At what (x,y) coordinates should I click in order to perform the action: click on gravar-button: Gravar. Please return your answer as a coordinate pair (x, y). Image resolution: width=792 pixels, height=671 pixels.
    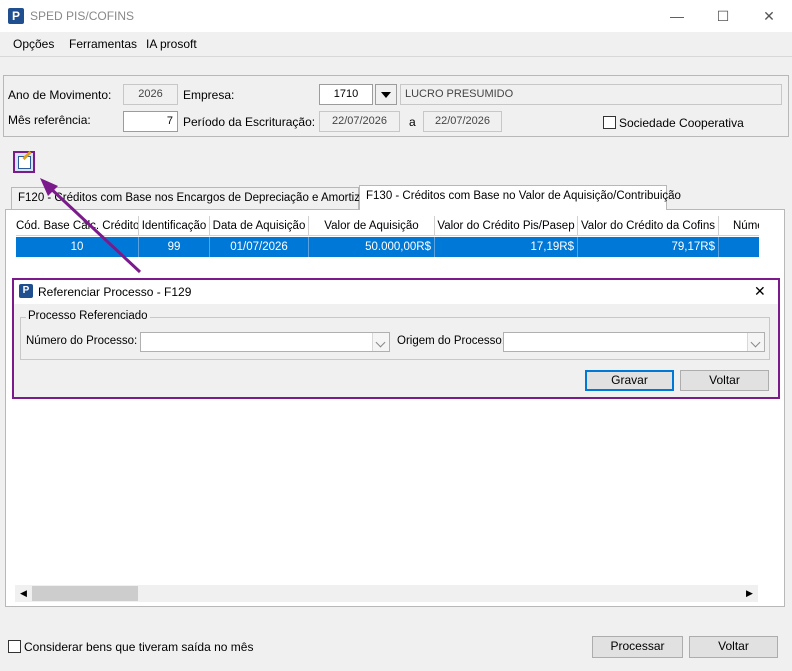
    Looking at the image, I should click on (629, 380).